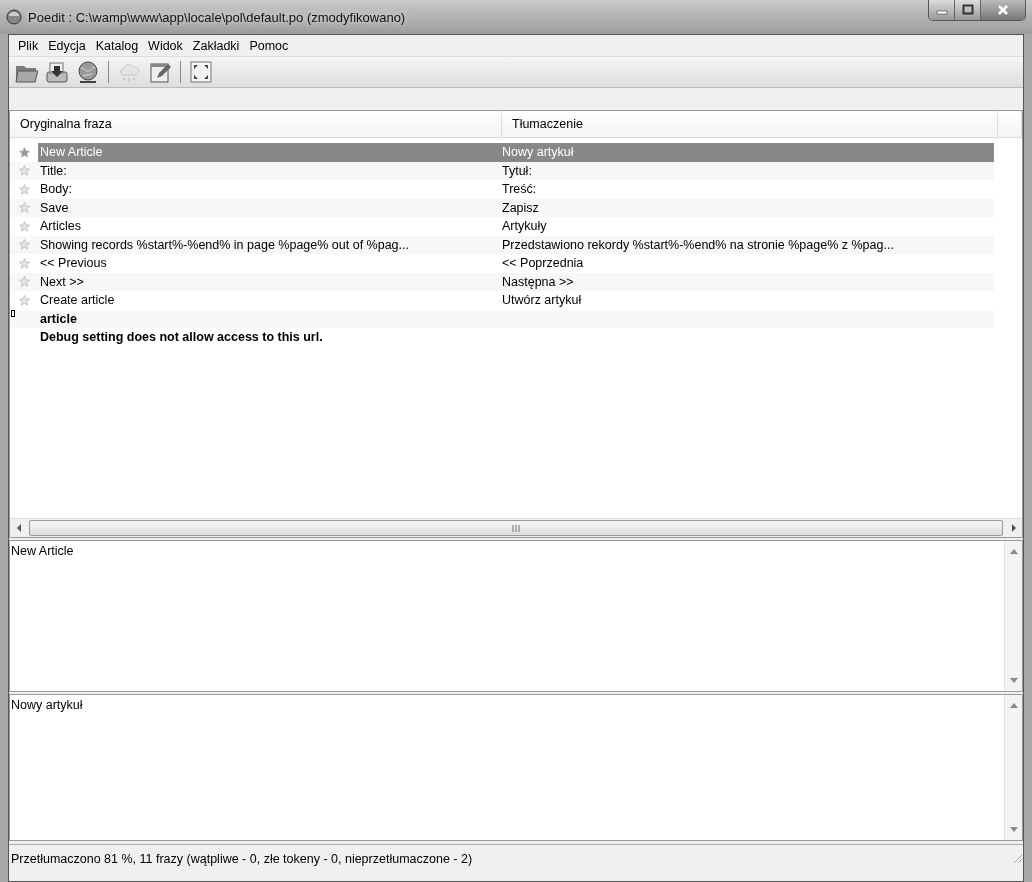 The image size is (1032, 882). What do you see at coordinates (57, 72) in the screenshot?
I see `tray-arrow-icon` at bounding box center [57, 72].